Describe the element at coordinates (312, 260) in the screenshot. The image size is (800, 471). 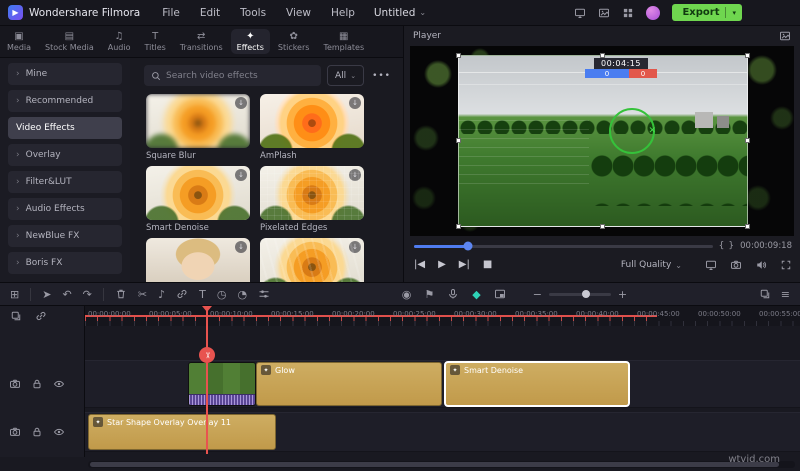
I see `effect-card-dispersion-blur: ↓ Dispersion Blur` at that location.